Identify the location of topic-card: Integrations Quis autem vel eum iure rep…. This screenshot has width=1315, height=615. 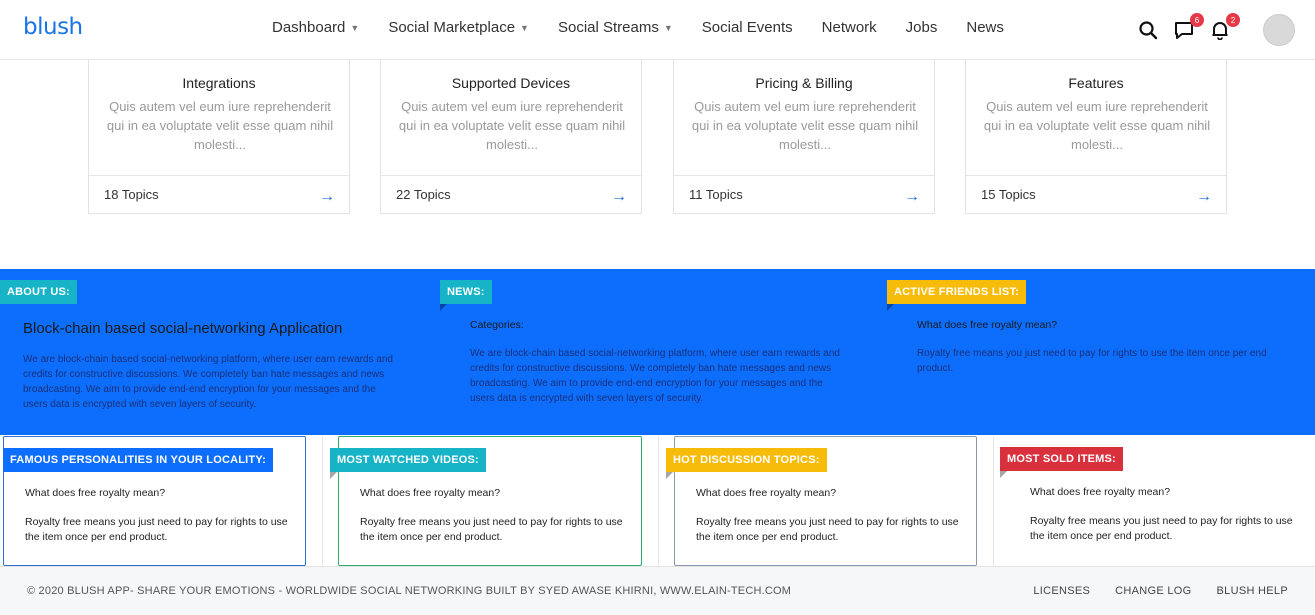
(219, 137).